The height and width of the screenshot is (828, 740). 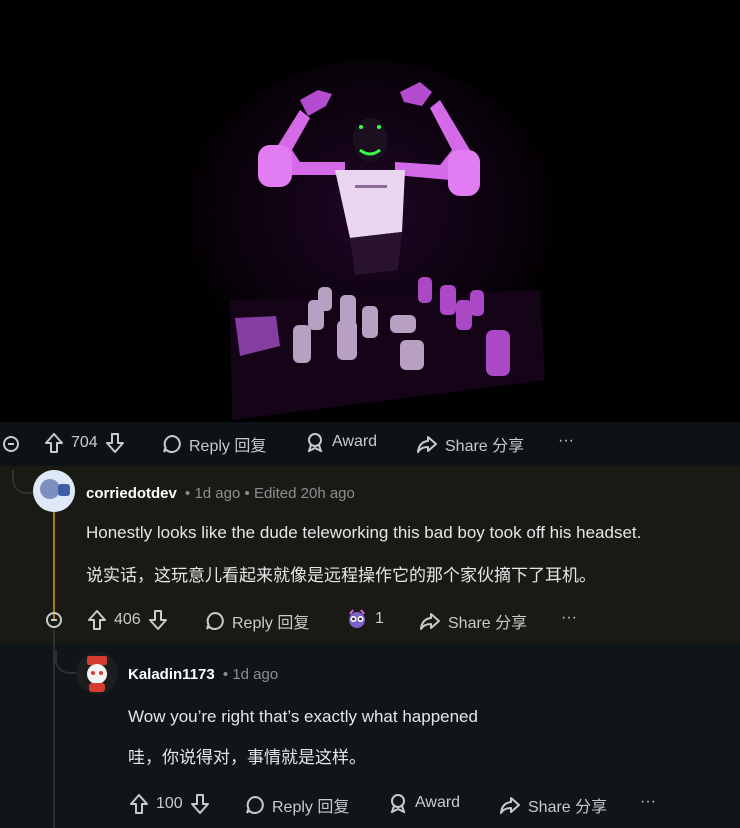 I want to click on vote-group: 406, so click(x=127, y=620).